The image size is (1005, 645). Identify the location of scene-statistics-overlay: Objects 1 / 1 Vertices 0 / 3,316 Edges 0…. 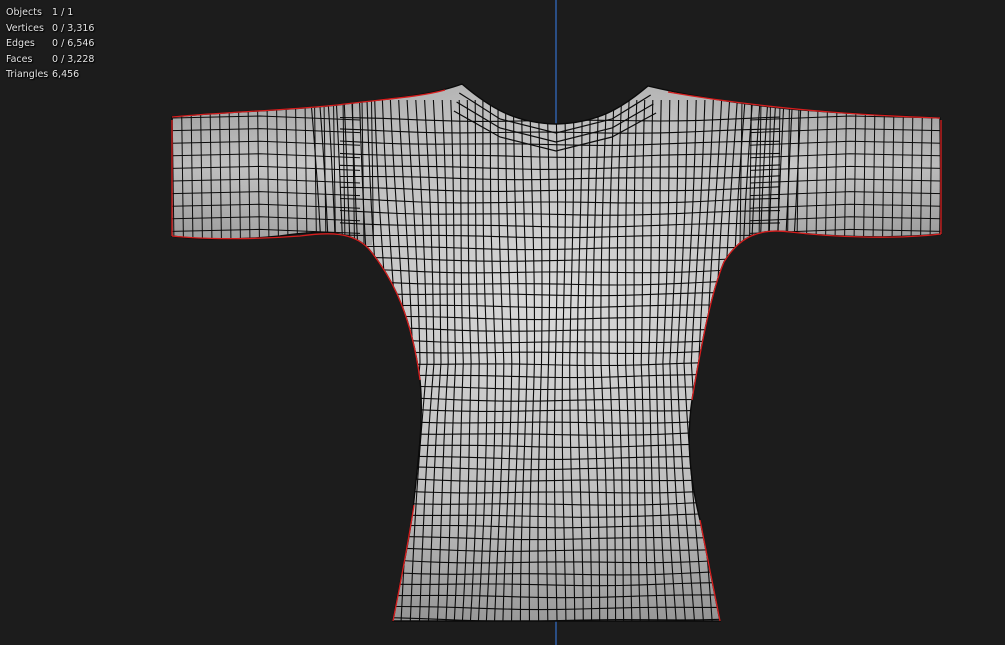
(50, 44).